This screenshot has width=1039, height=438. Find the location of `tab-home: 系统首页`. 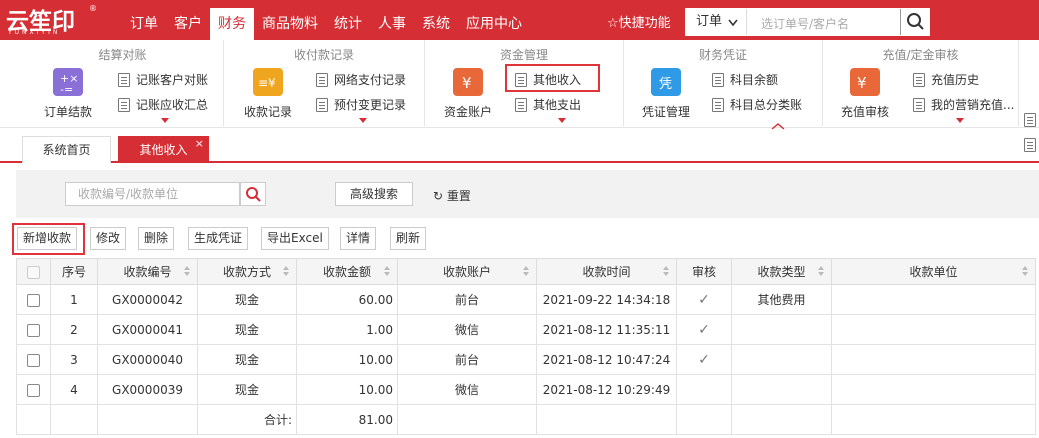

tab-home: 系统首页 is located at coordinates (66, 149).